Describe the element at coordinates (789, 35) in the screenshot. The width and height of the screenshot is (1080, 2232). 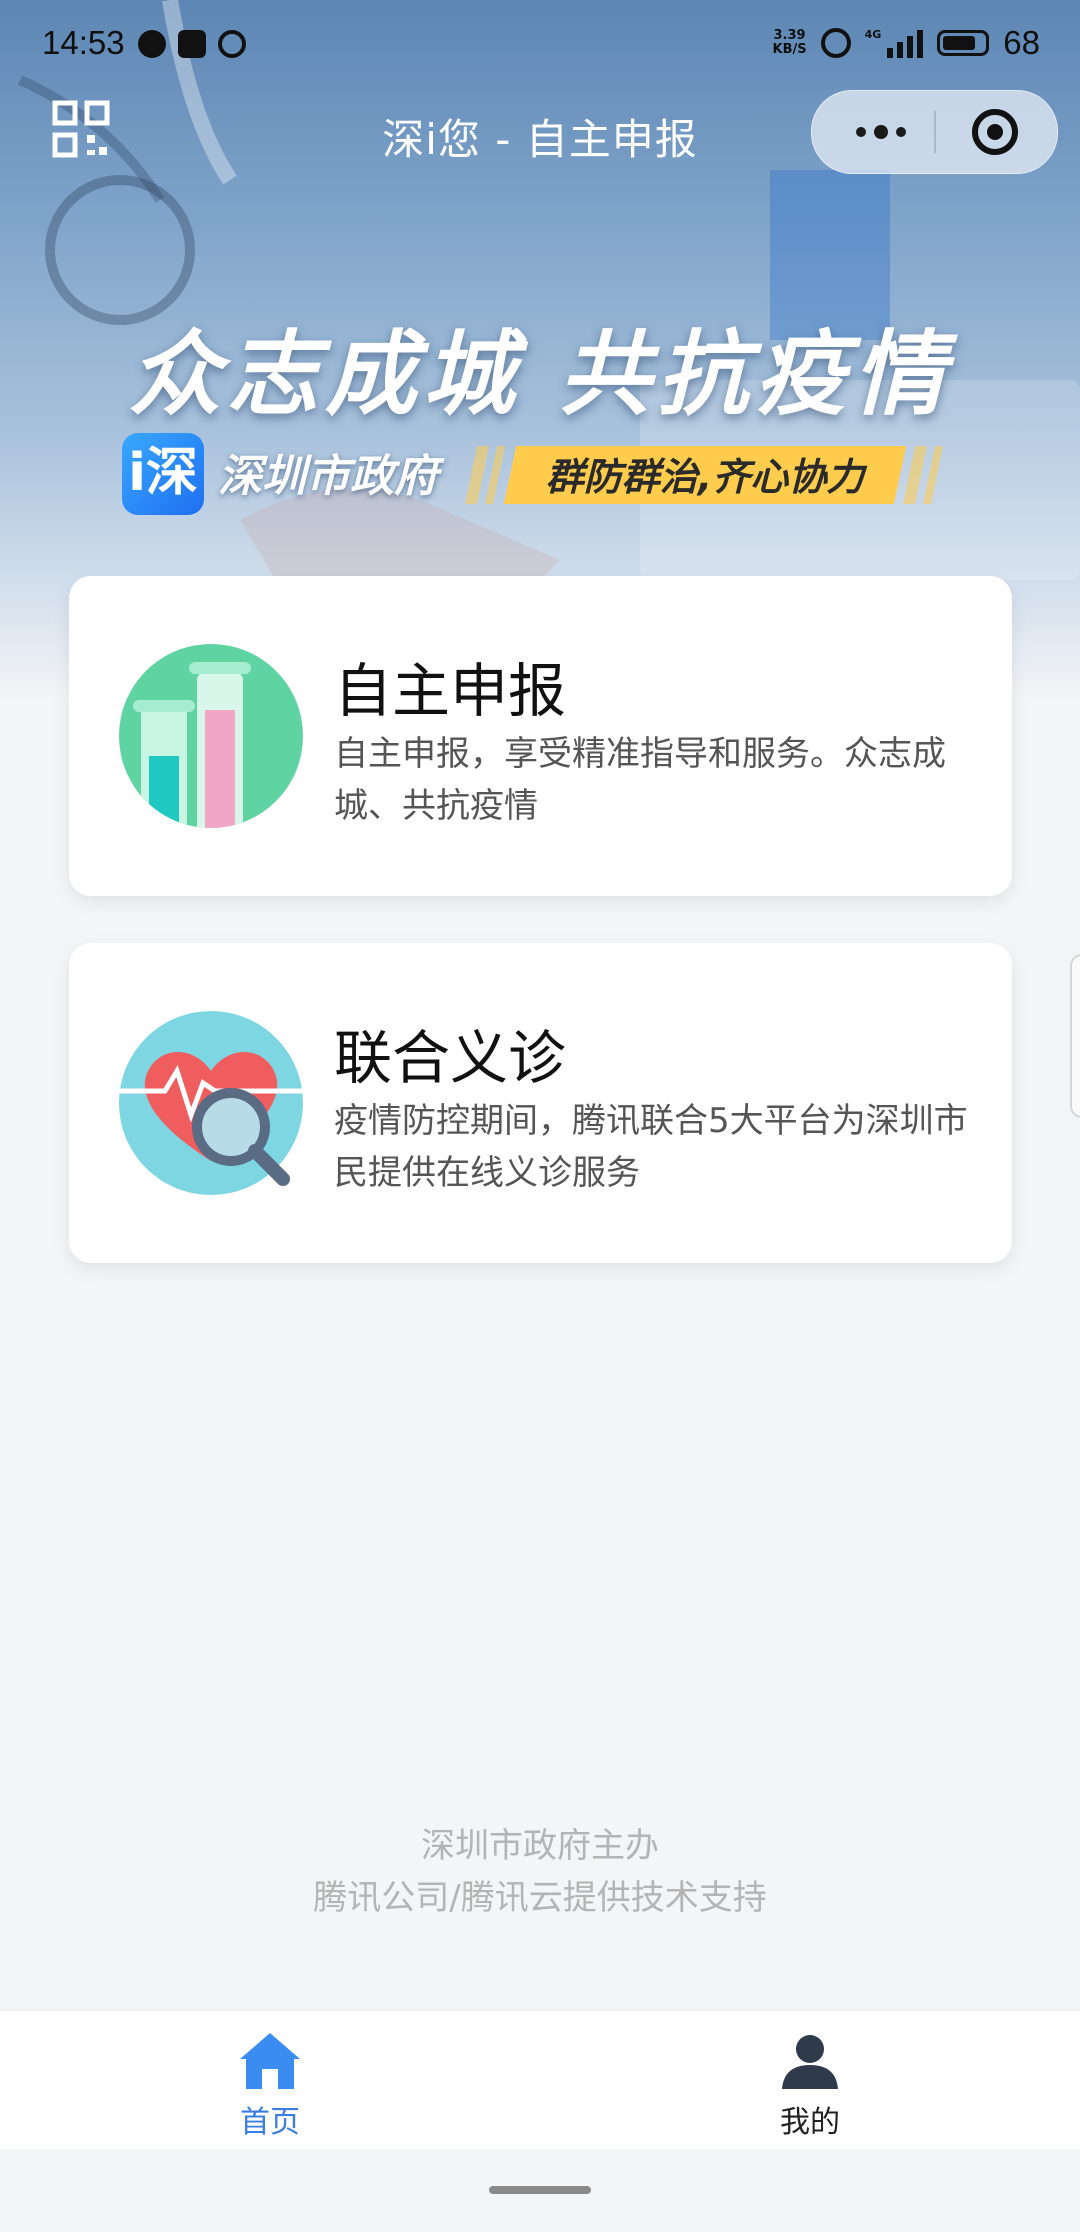
I see `network-speed-value: 3.39` at that location.